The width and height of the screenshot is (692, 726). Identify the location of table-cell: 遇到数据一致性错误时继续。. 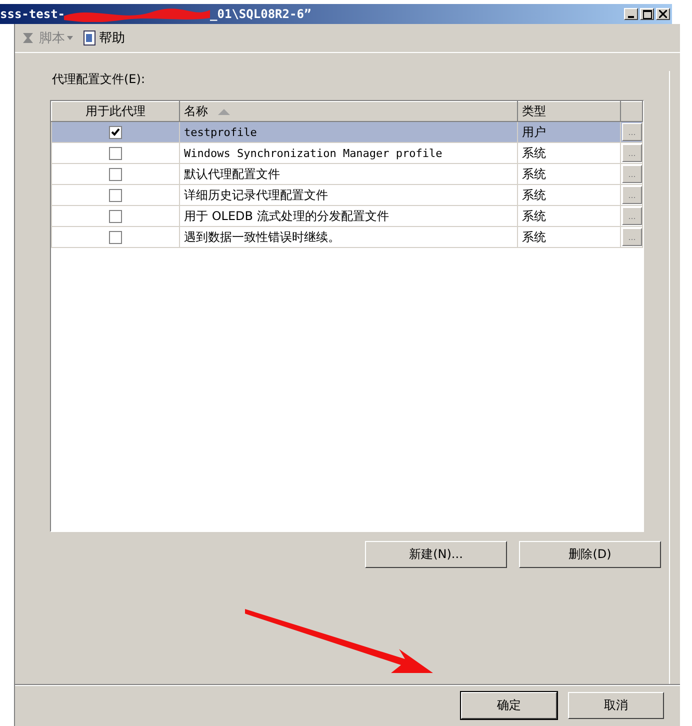
(349, 237).